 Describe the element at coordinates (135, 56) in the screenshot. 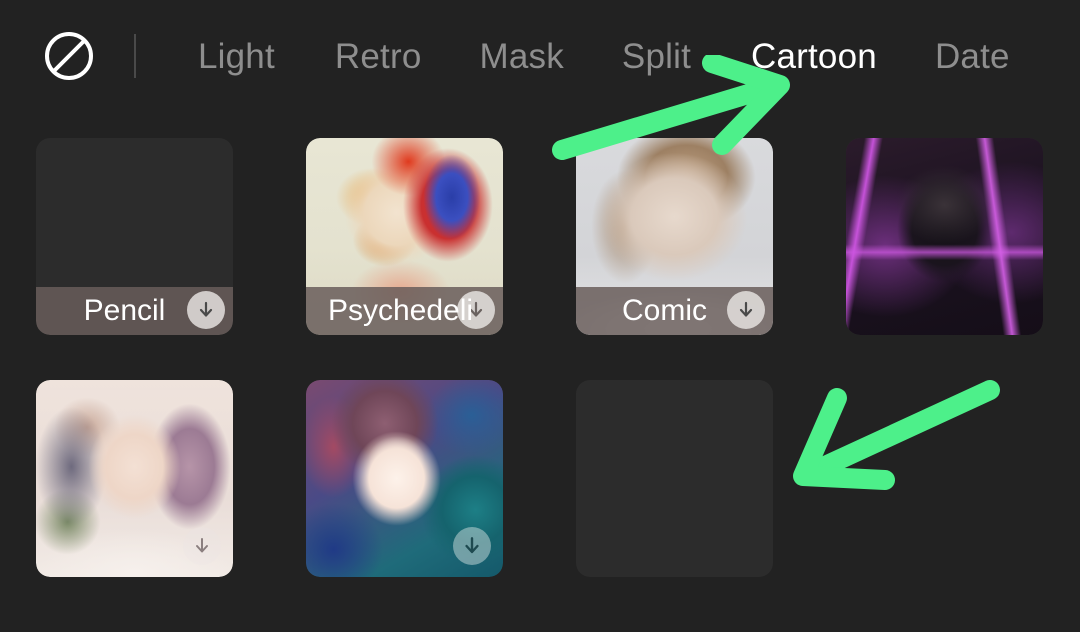

I see `tabbar-divider` at that location.